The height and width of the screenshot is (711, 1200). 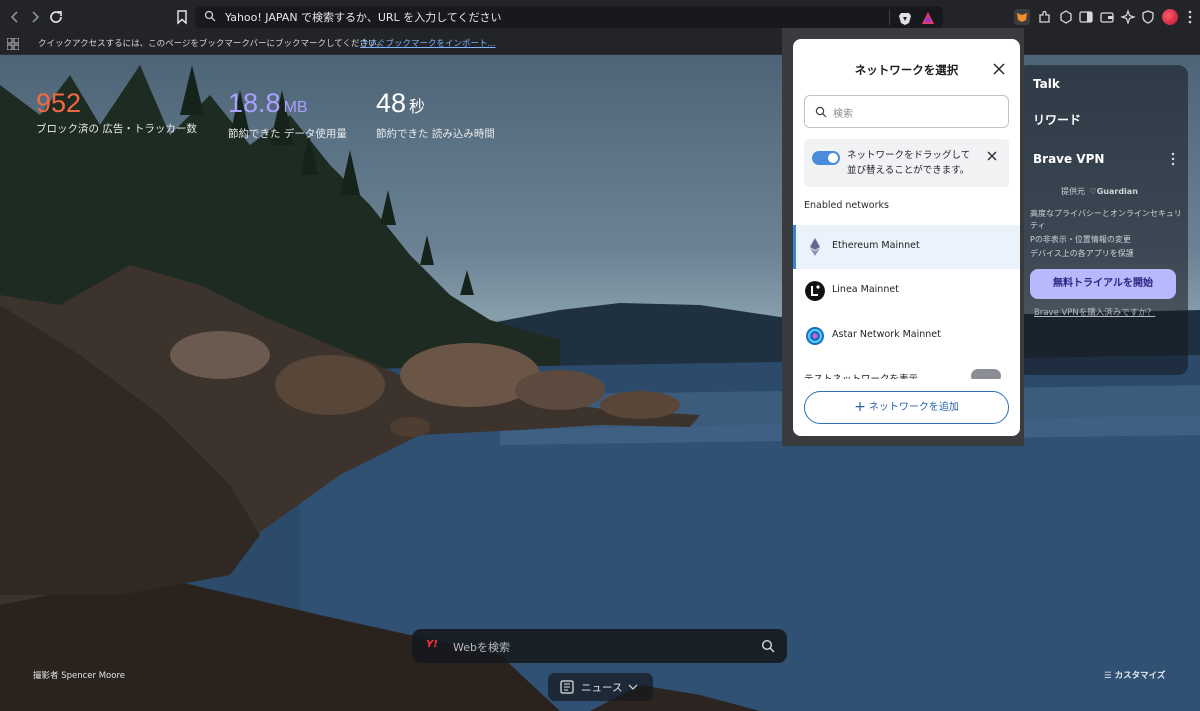 What do you see at coordinates (481, 647) in the screenshot?
I see `web-search-placeholder: Webを検索` at bounding box center [481, 647].